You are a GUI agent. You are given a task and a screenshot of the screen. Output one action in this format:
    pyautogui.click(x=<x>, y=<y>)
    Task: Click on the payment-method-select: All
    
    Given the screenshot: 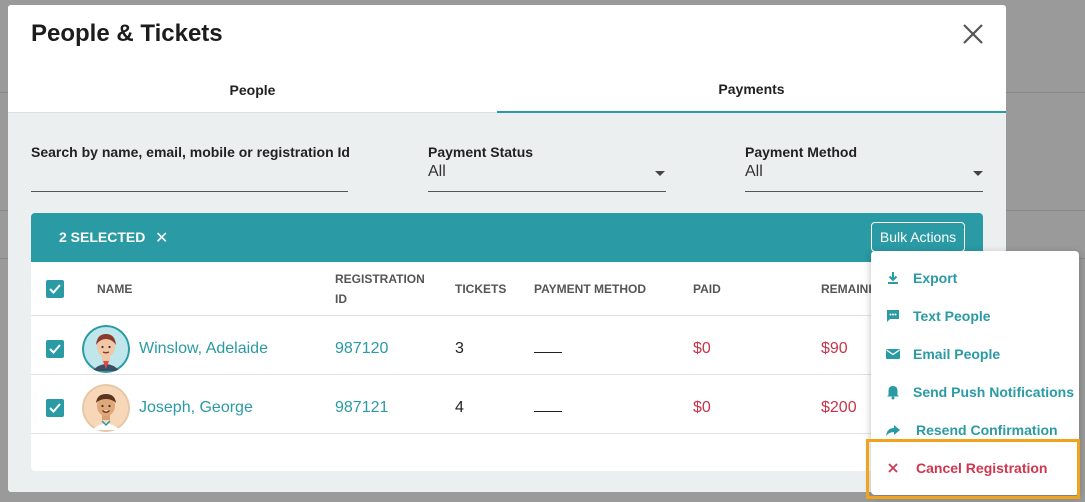 What is the action you would take?
    pyautogui.click(x=754, y=172)
    